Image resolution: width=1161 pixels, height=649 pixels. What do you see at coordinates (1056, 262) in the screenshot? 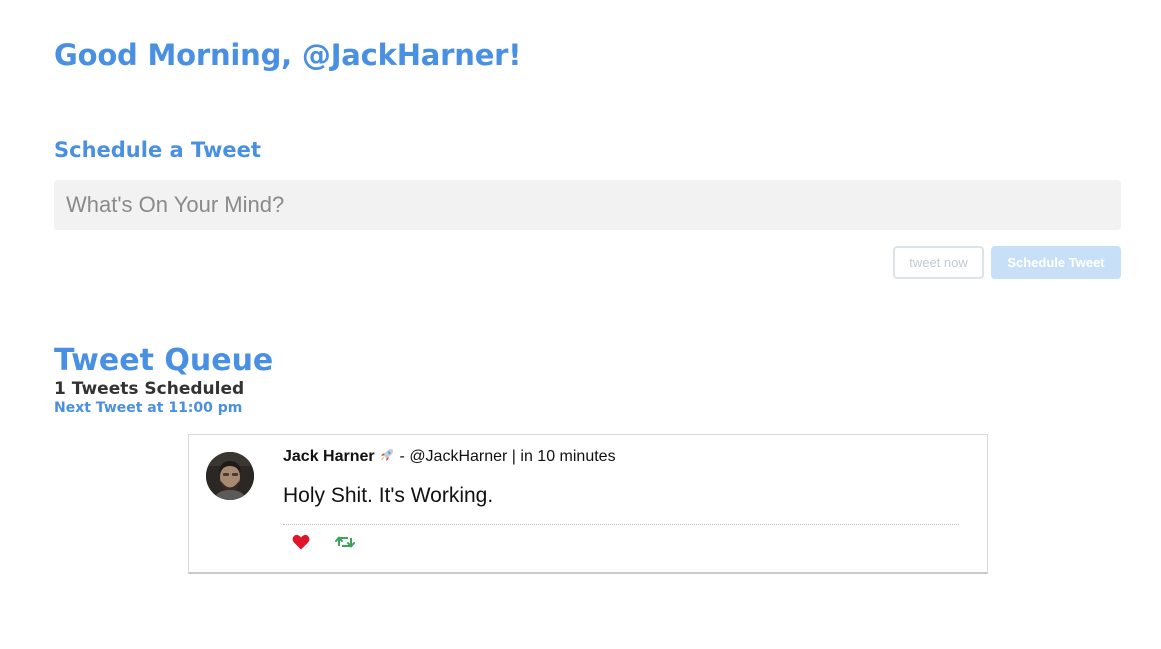
I see `schedule-tweet-button: Schedule Tweet` at bounding box center [1056, 262].